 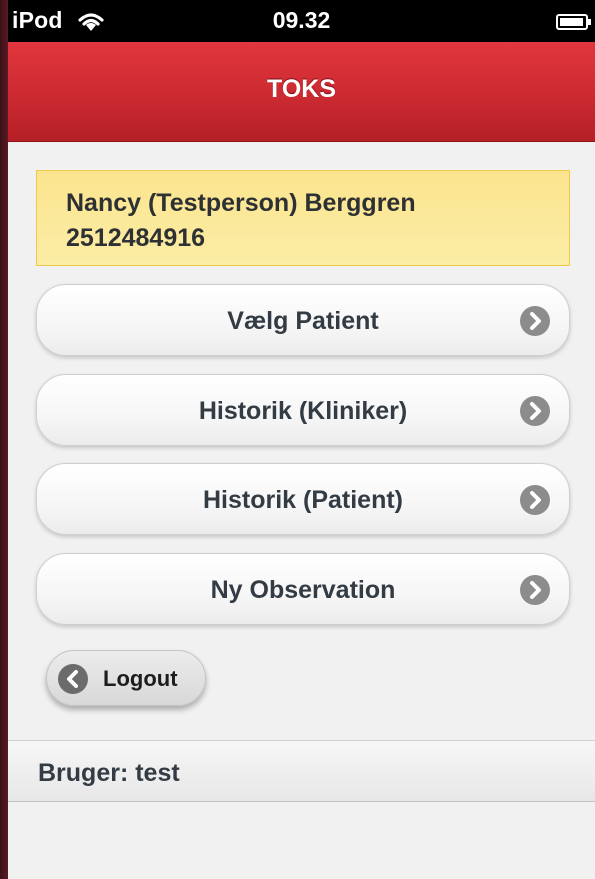 I want to click on new-observation-button: Ny Observation, so click(x=303, y=589).